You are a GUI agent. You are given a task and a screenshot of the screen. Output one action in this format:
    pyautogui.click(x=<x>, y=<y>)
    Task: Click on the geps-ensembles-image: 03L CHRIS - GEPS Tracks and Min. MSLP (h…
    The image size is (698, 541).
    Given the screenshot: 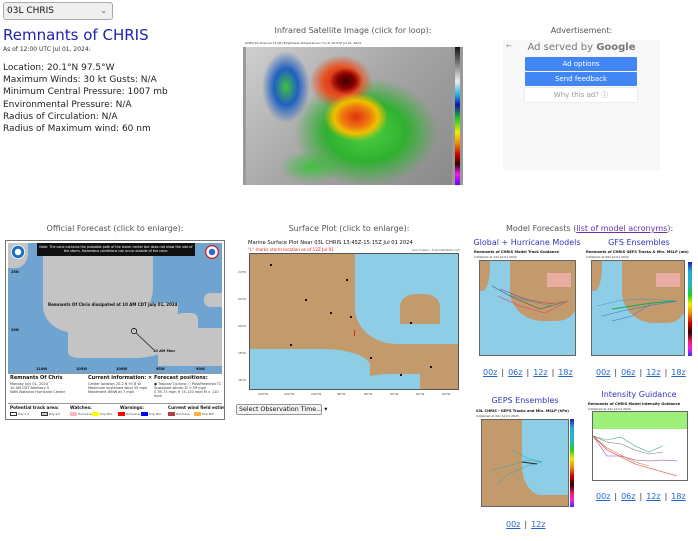 What is the action you would take?
    pyautogui.click(x=525, y=459)
    